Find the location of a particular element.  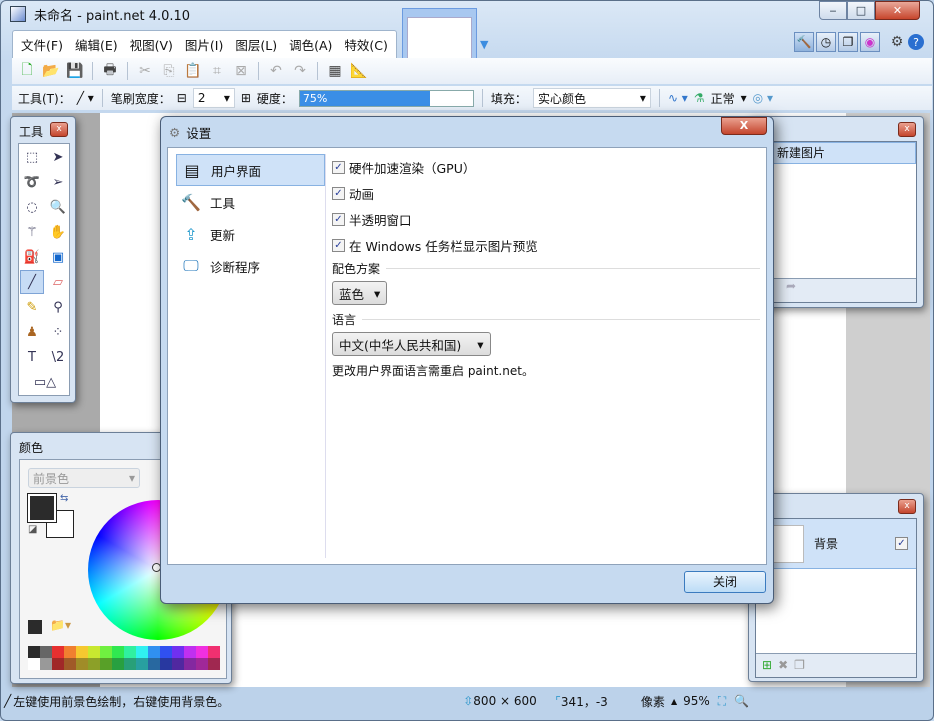

redo-icon: ↷ is located at coordinates (300, 71).